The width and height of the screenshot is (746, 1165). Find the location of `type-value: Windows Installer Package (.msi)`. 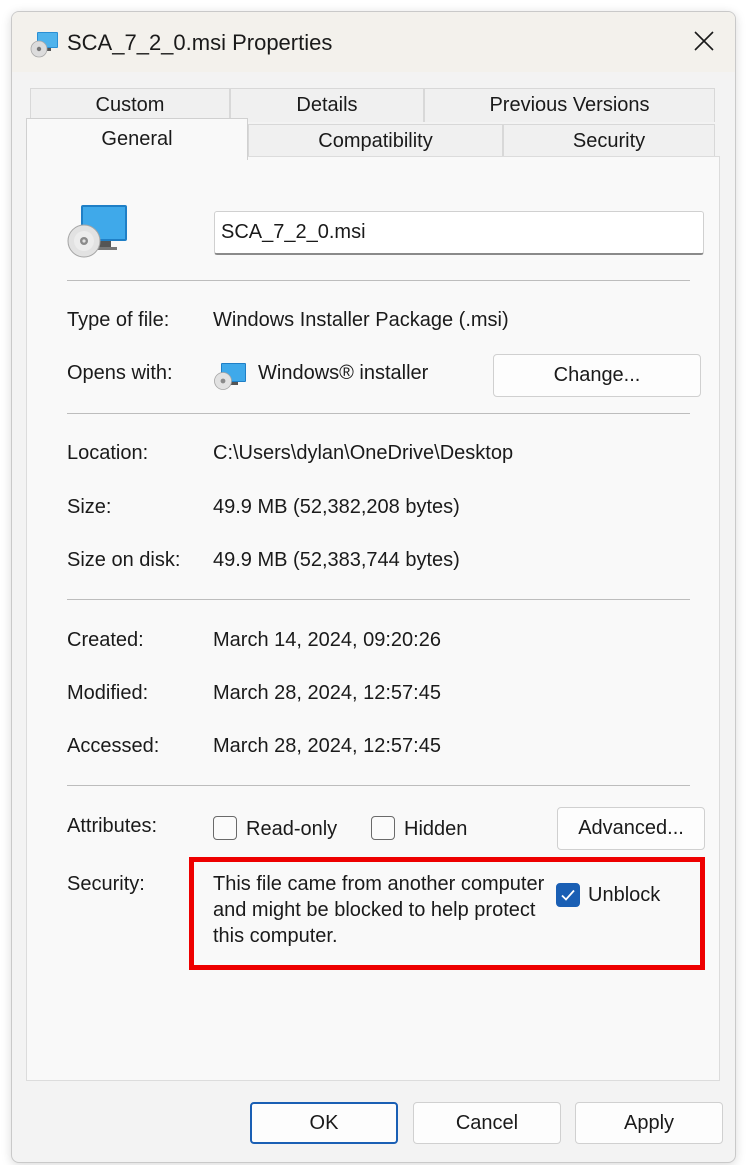

type-value: Windows Installer Package (.msi) is located at coordinates (361, 320).